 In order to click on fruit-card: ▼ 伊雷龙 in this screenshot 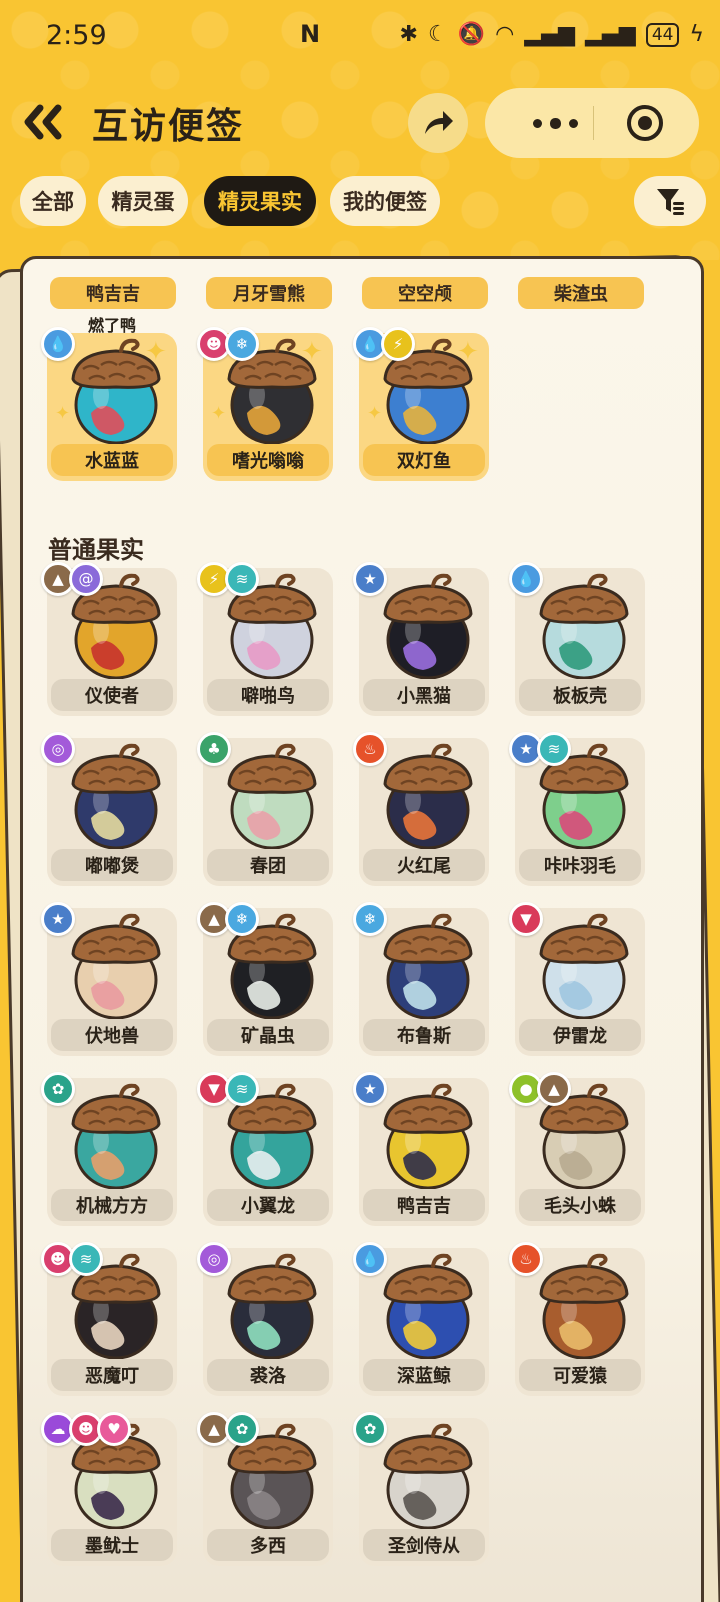, I will do `click(577, 979)`.